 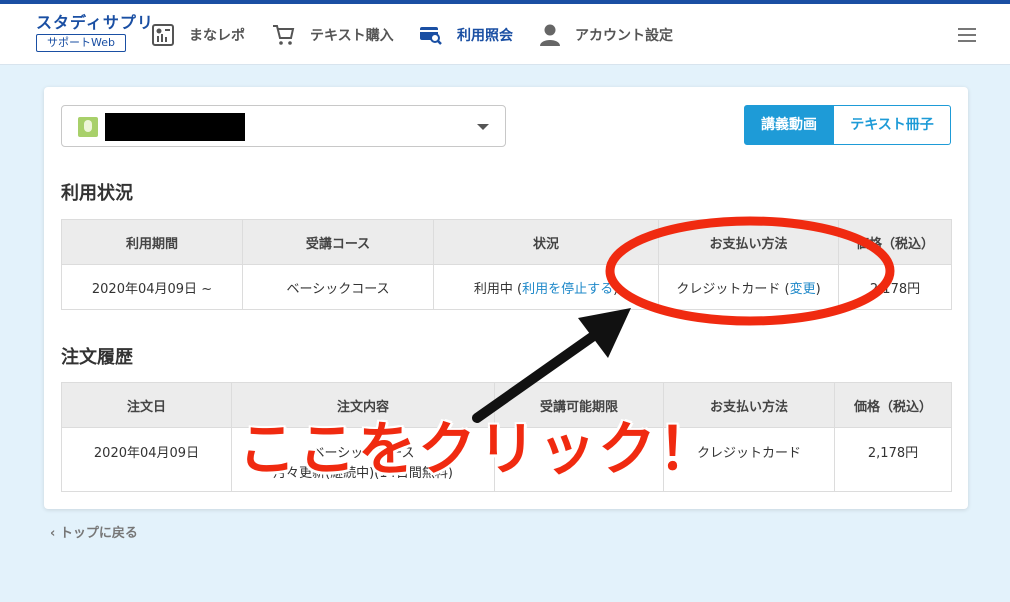 What do you see at coordinates (97, 357) in the screenshot?
I see `order-history-title: 注文履歴` at bounding box center [97, 357].